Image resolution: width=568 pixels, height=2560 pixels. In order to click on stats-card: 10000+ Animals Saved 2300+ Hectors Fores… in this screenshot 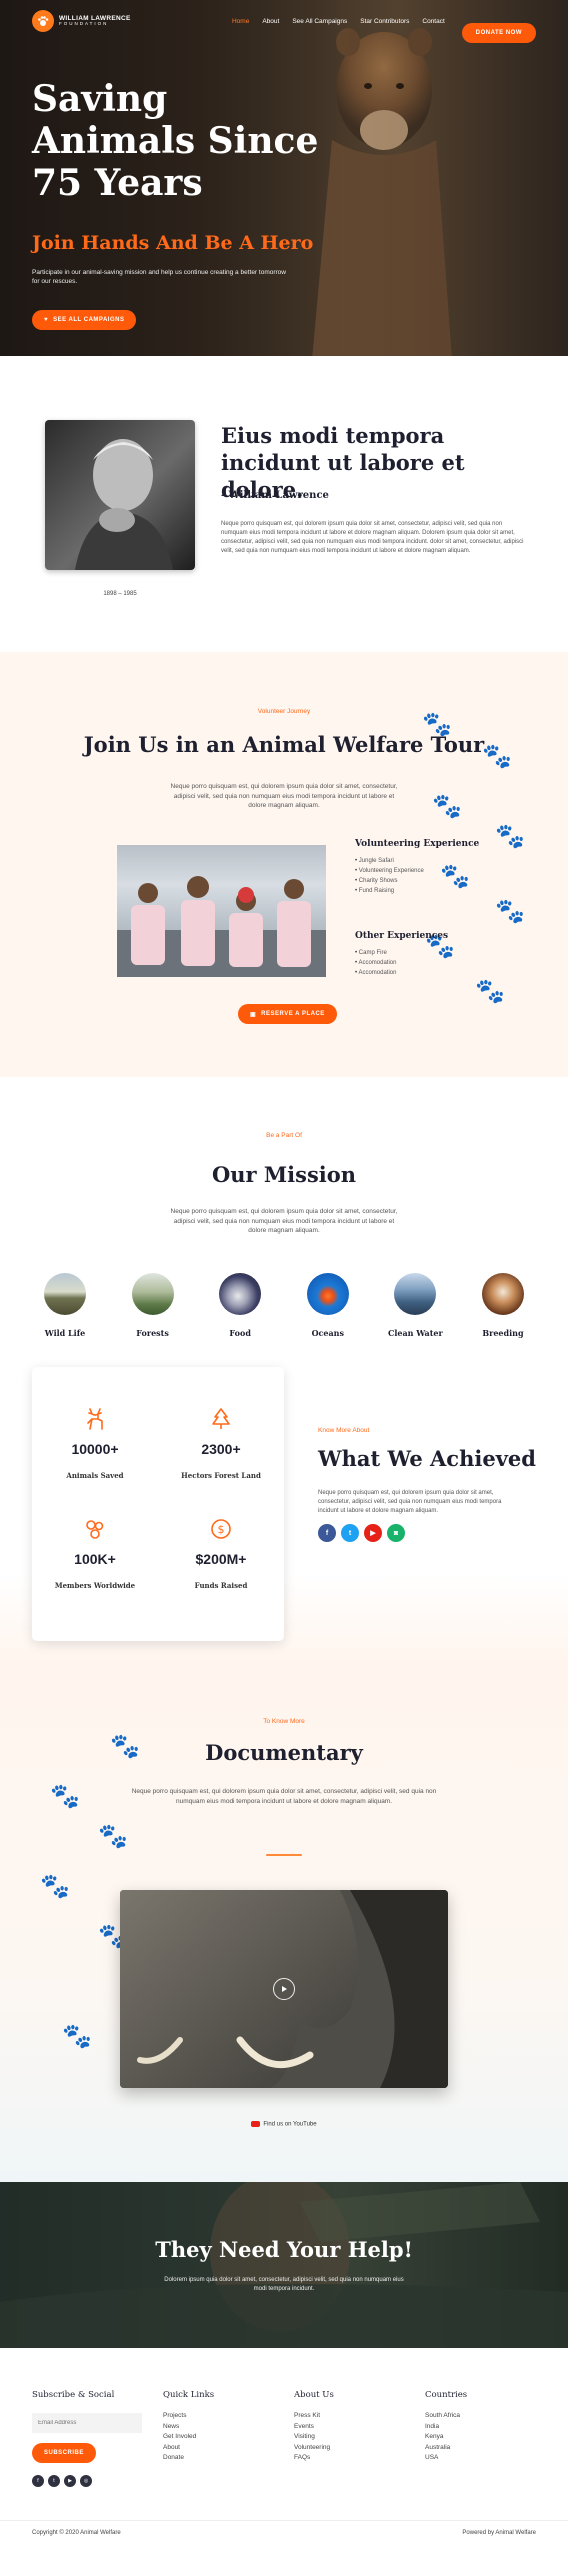, I will do `click(158, 1504)`.